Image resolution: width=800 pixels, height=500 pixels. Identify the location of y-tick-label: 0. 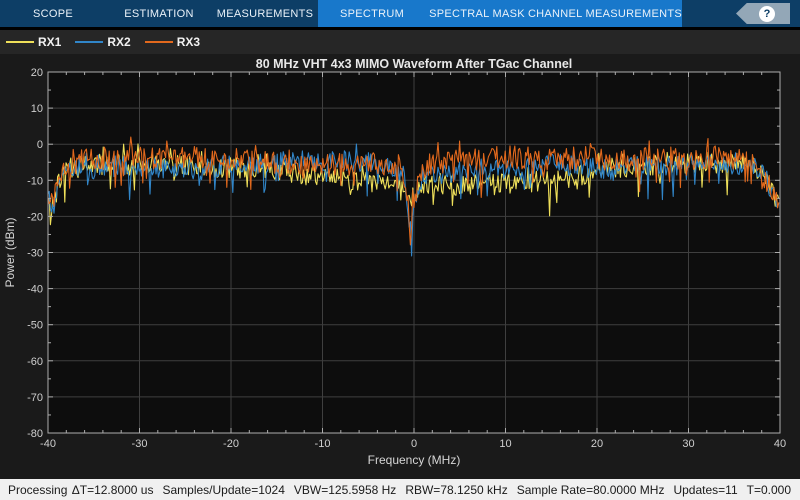
(40, 145).